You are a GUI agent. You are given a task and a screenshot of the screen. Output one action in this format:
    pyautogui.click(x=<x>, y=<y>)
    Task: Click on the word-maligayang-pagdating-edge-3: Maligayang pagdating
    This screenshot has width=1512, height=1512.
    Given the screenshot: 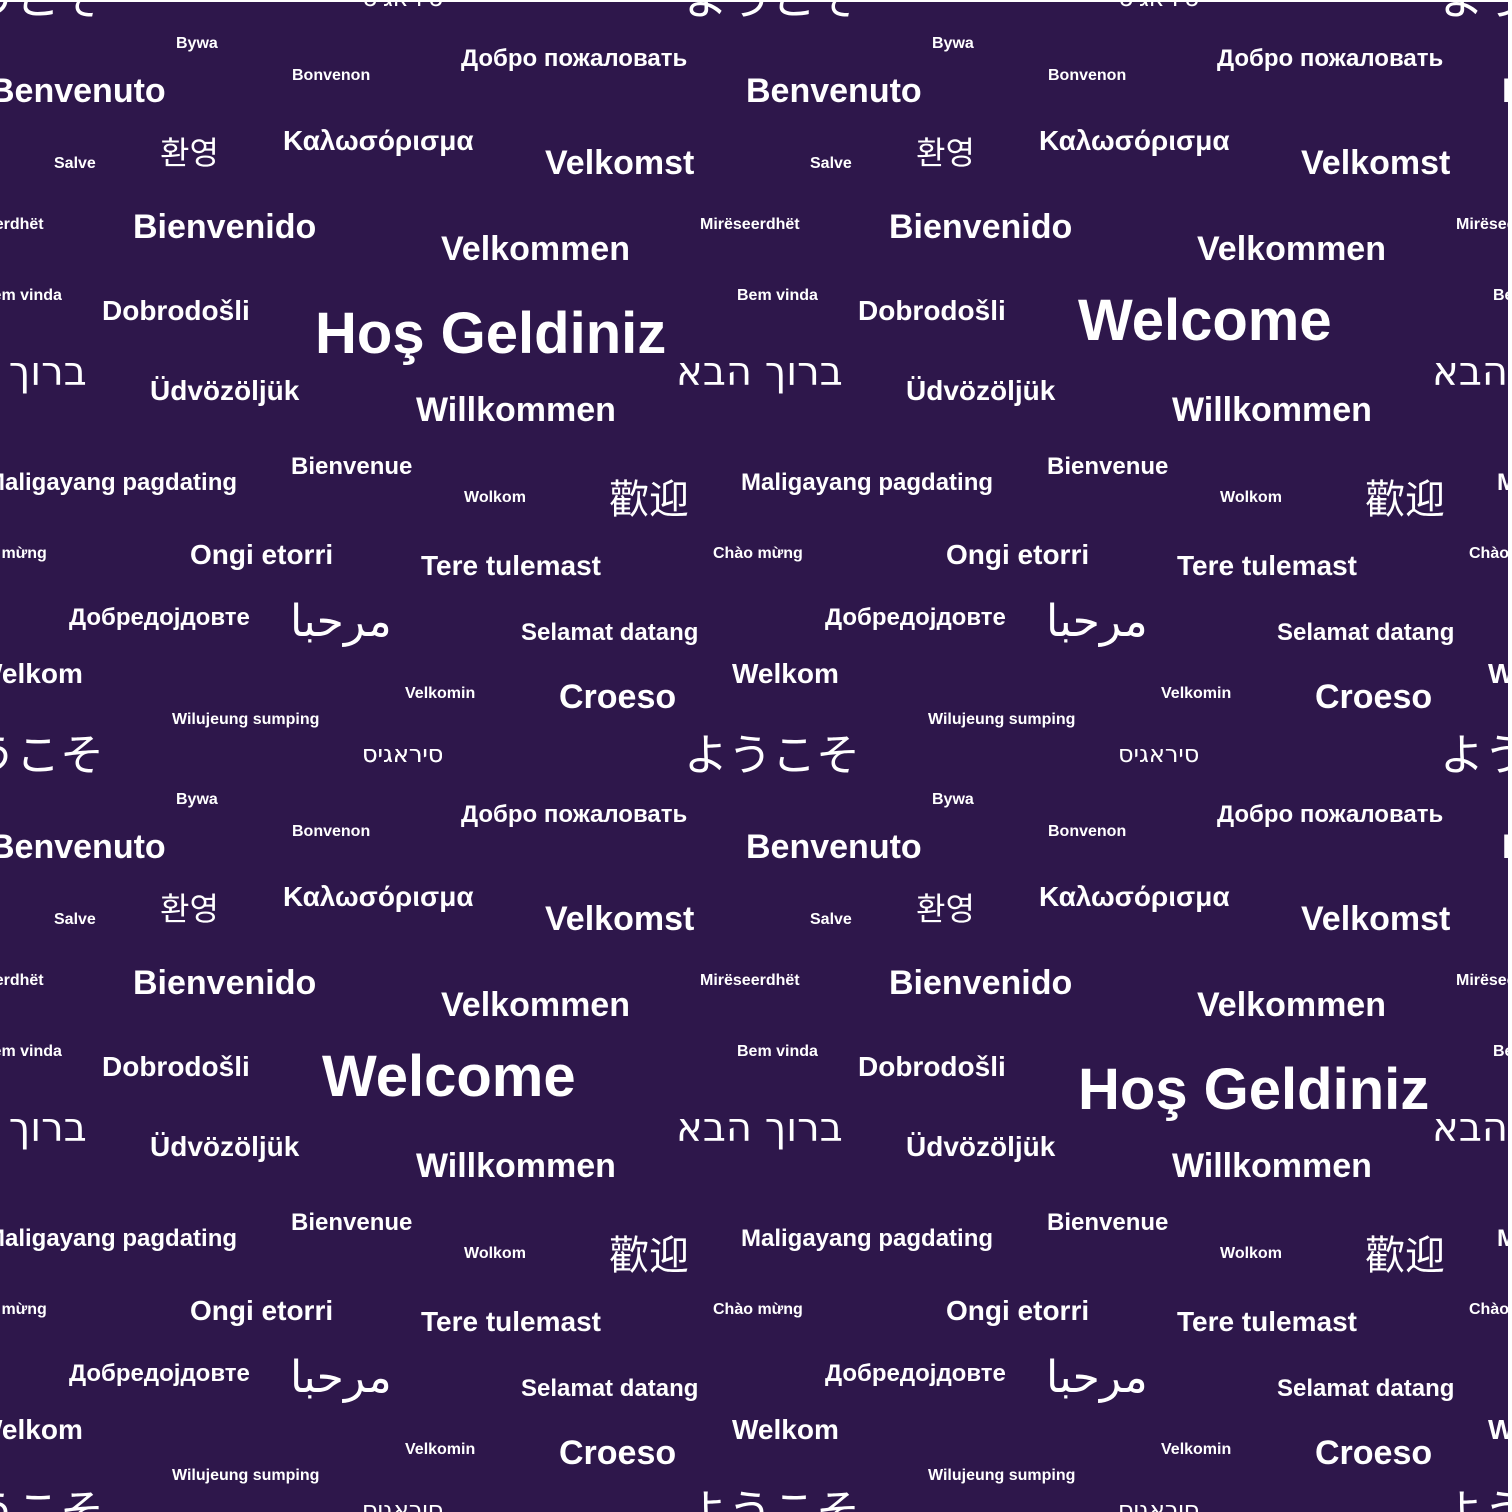 What is the action you would take?
    pyautogui.click(x=119, y=482)
    